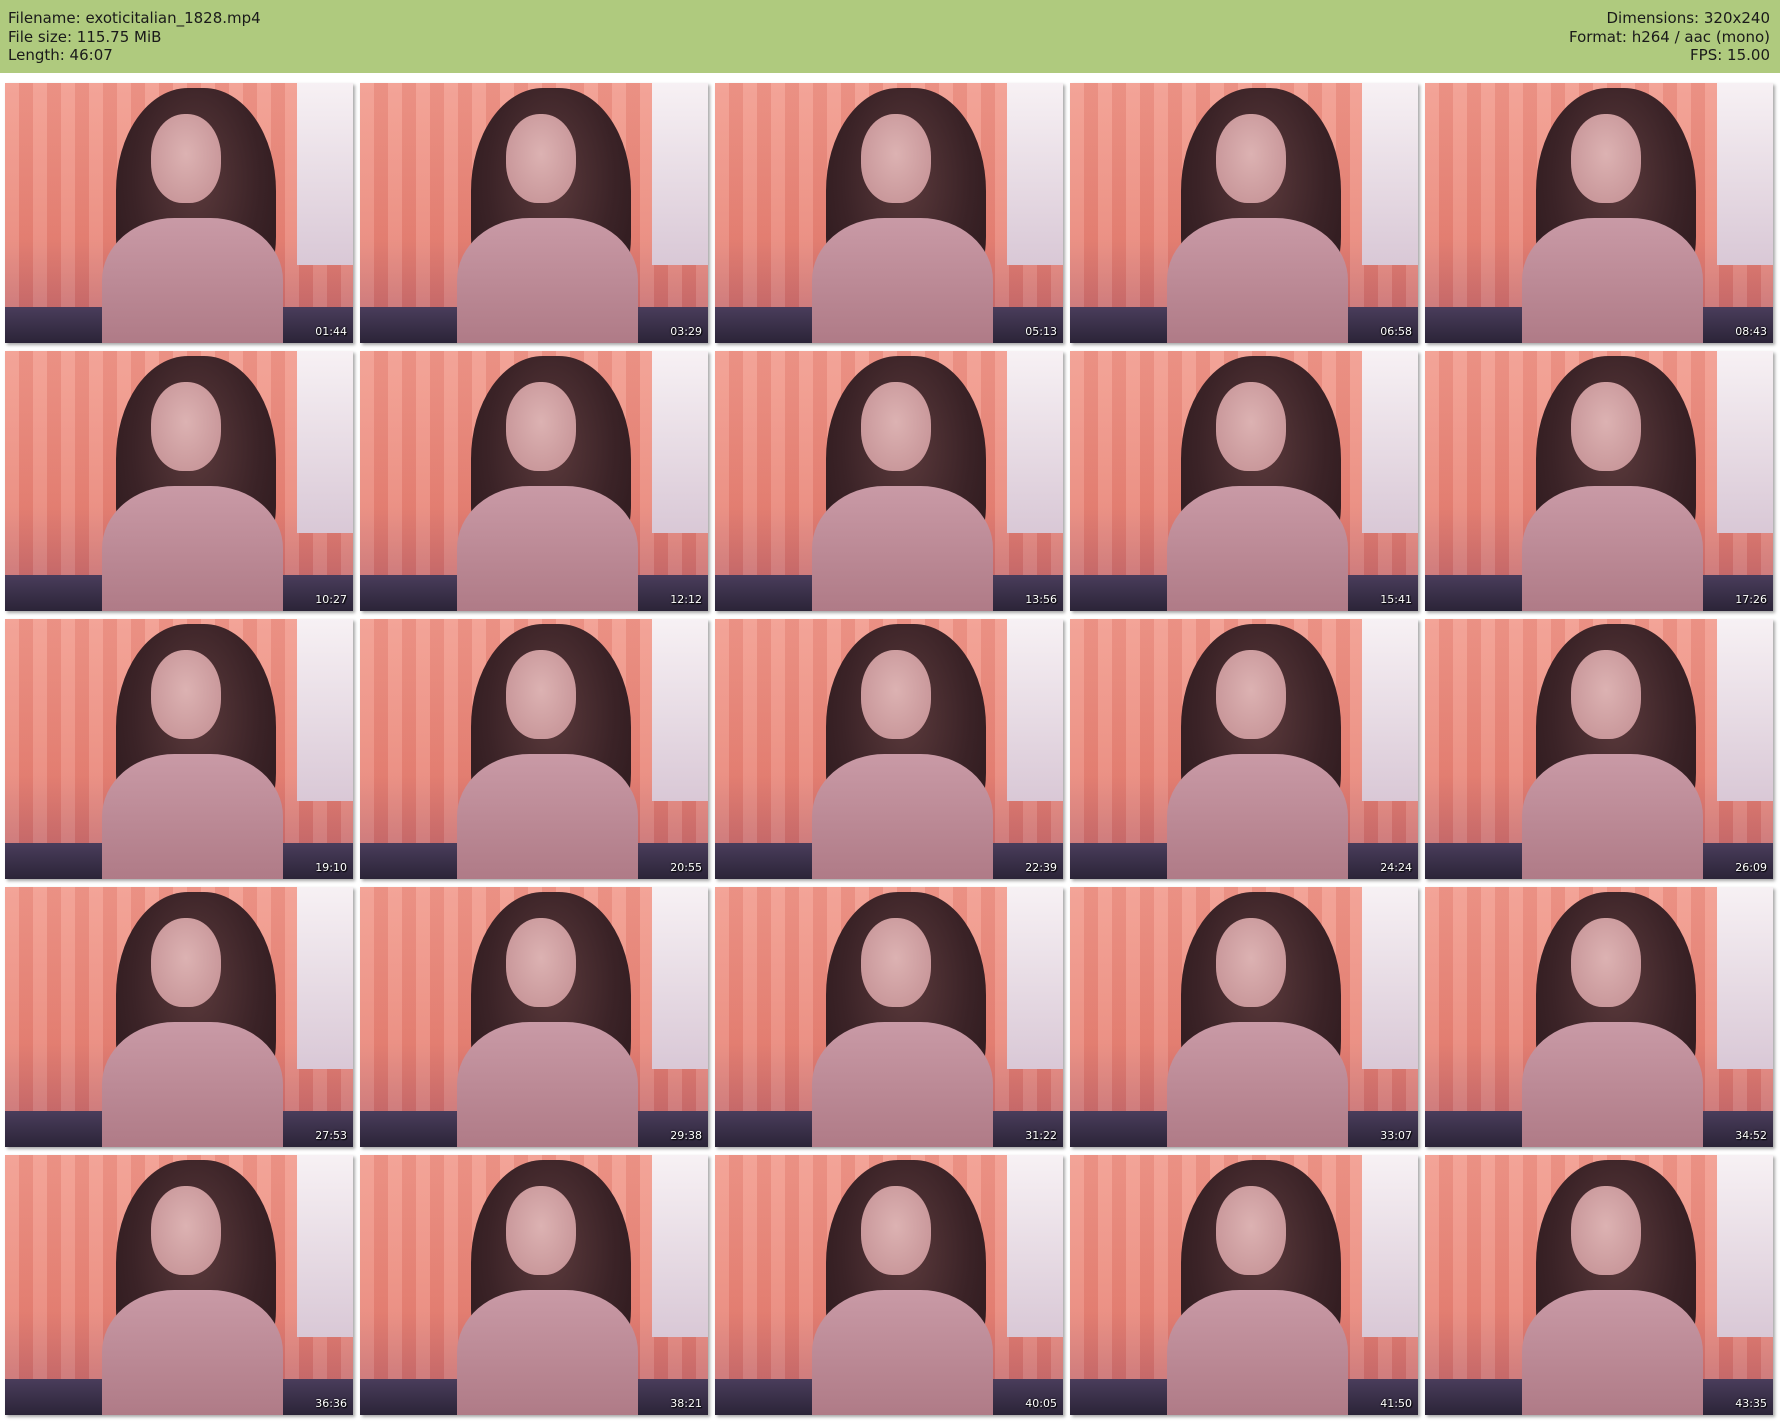  I want to click on video-thumbnail: 01:44, so click(179, 213).